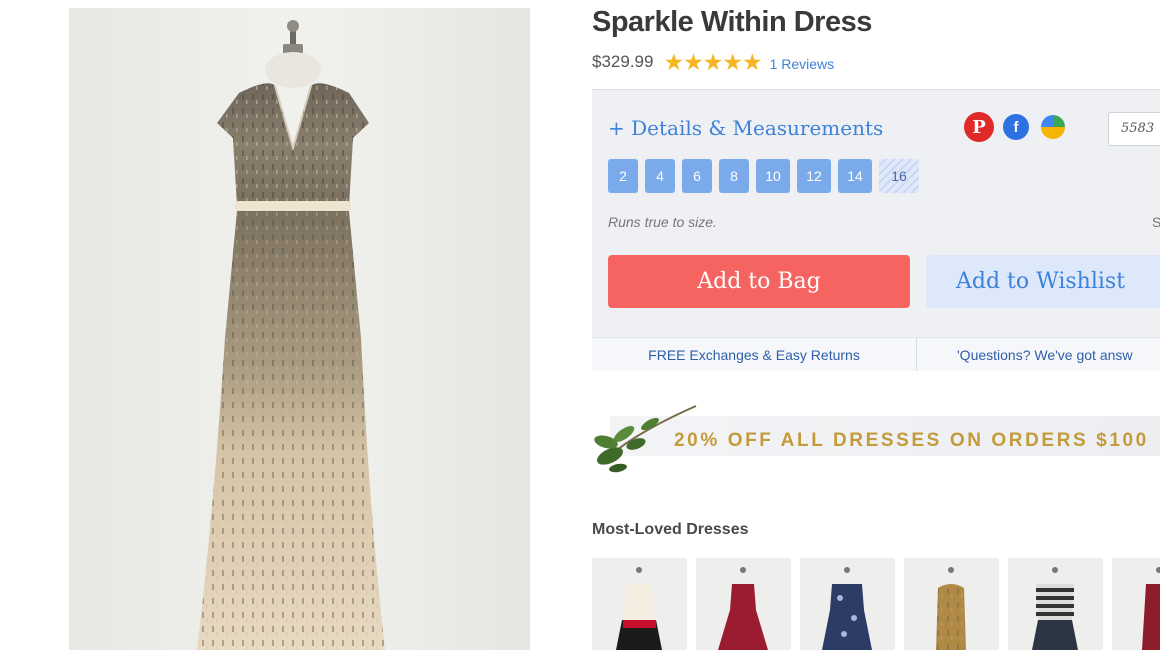 Image resolution: width=1160 pixels, height=650 pixels. Describe the element at coordinates (759, 281) in the screenshot. I see `add-to-bag-button: Add to Bag` at that location.